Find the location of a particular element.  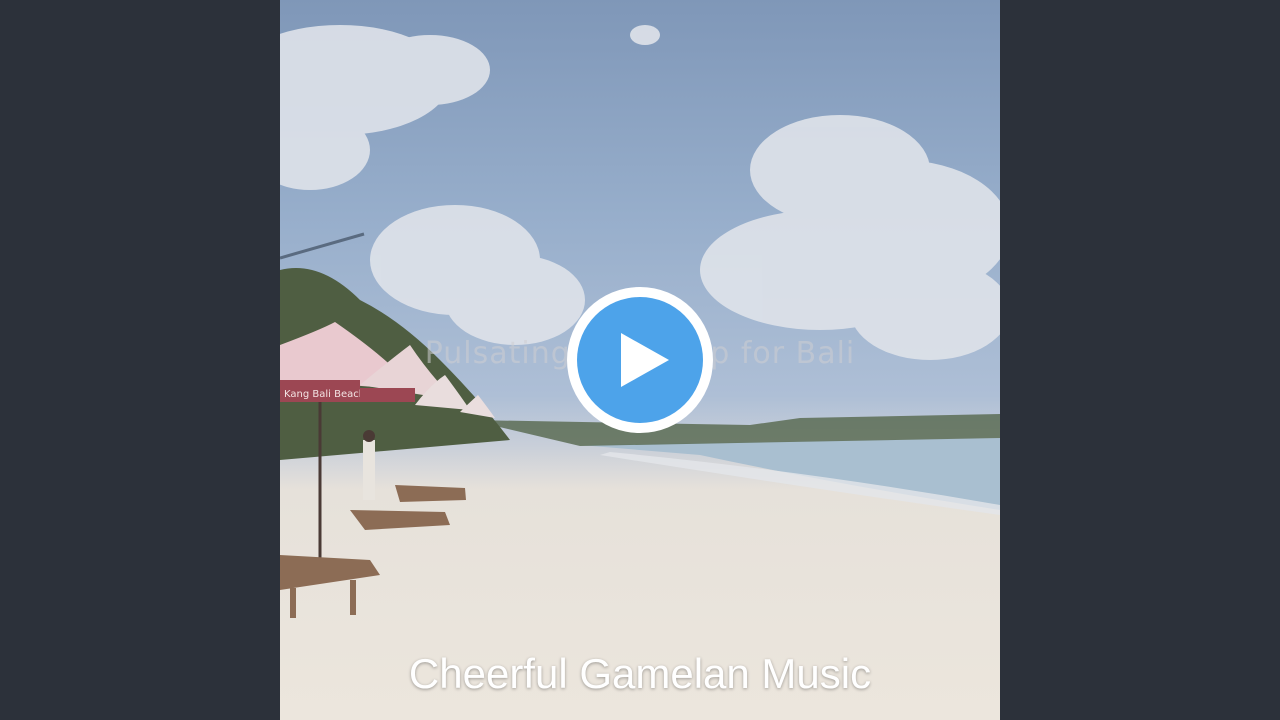

person is located at coordinates (369, 470).